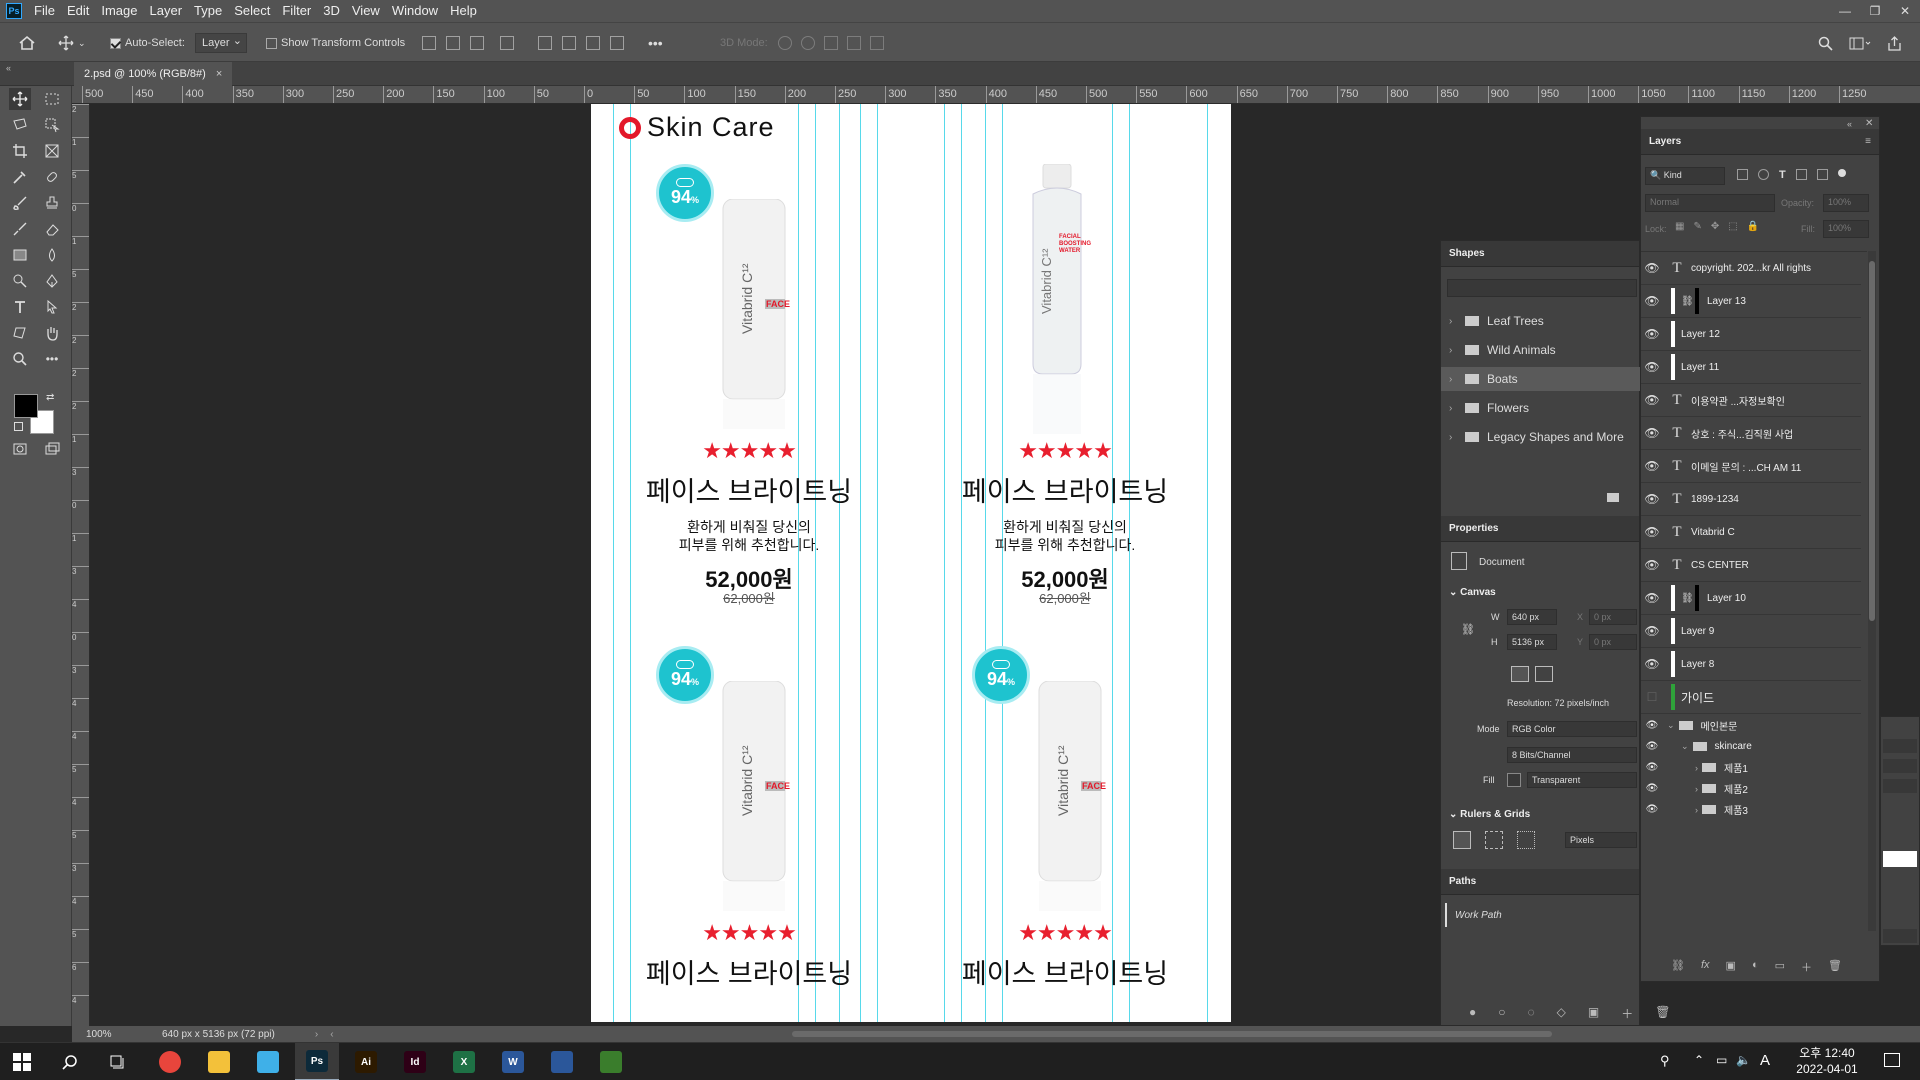  I want to click on workspace-icon, so click(1860, 43).